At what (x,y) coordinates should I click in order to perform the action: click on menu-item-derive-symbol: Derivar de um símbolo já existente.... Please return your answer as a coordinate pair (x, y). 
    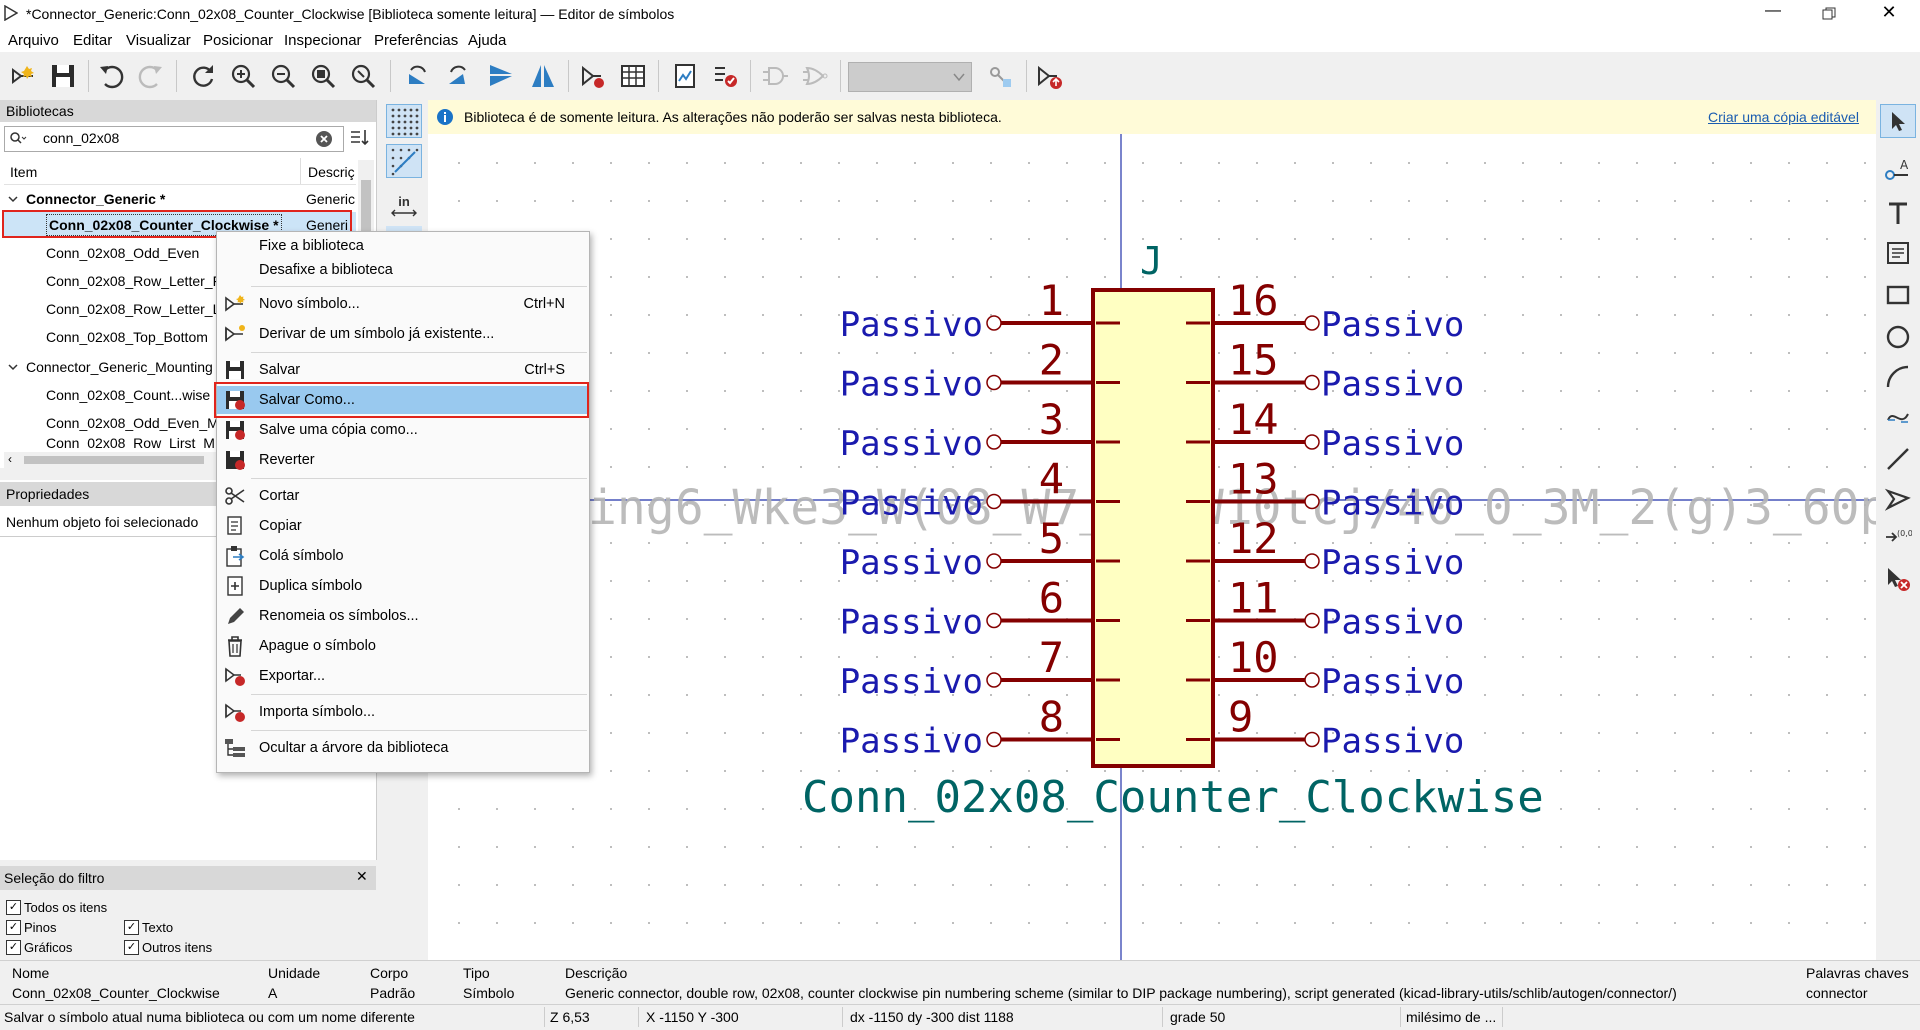
    Looking at the image, I should click on (403, 334).